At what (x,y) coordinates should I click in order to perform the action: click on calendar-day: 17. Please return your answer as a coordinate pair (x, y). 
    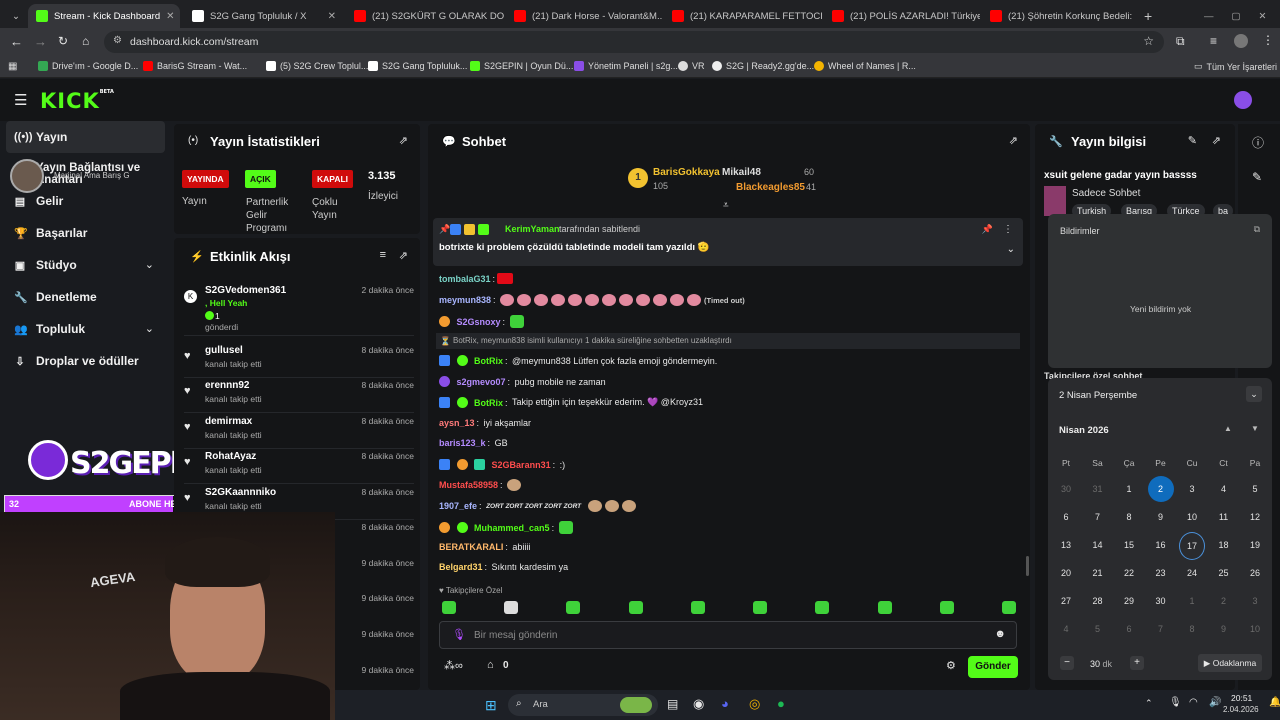
    Looking at the image, I should click on (1192, 546).